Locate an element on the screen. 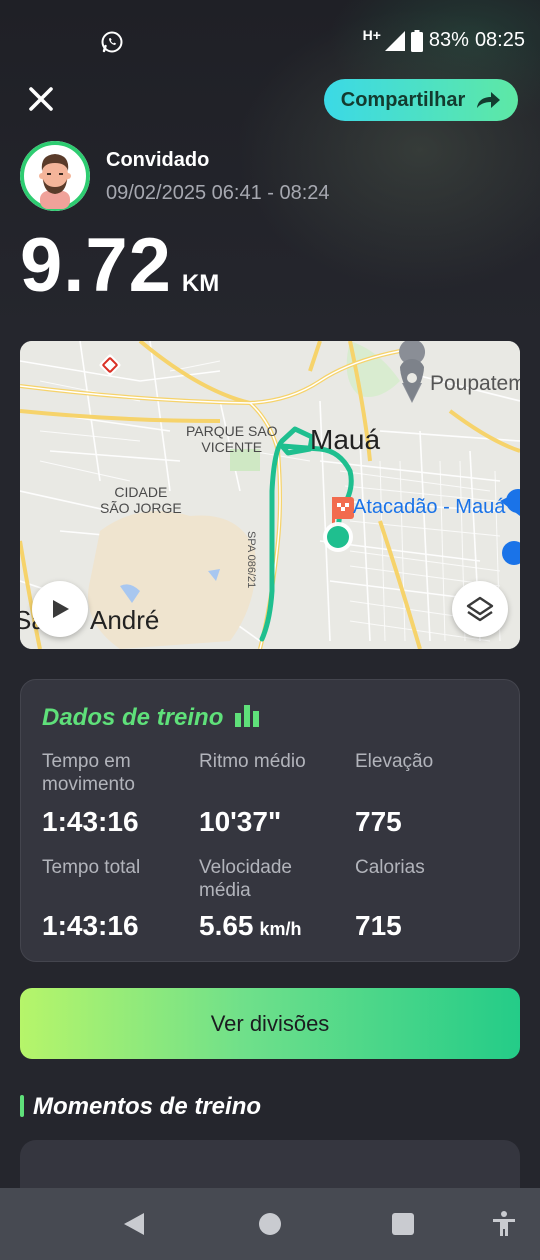 Image resolution: width=540 pixels, height=1260 pixels. metric-label: Tempo em movimento is located at coordinates (88, 773).